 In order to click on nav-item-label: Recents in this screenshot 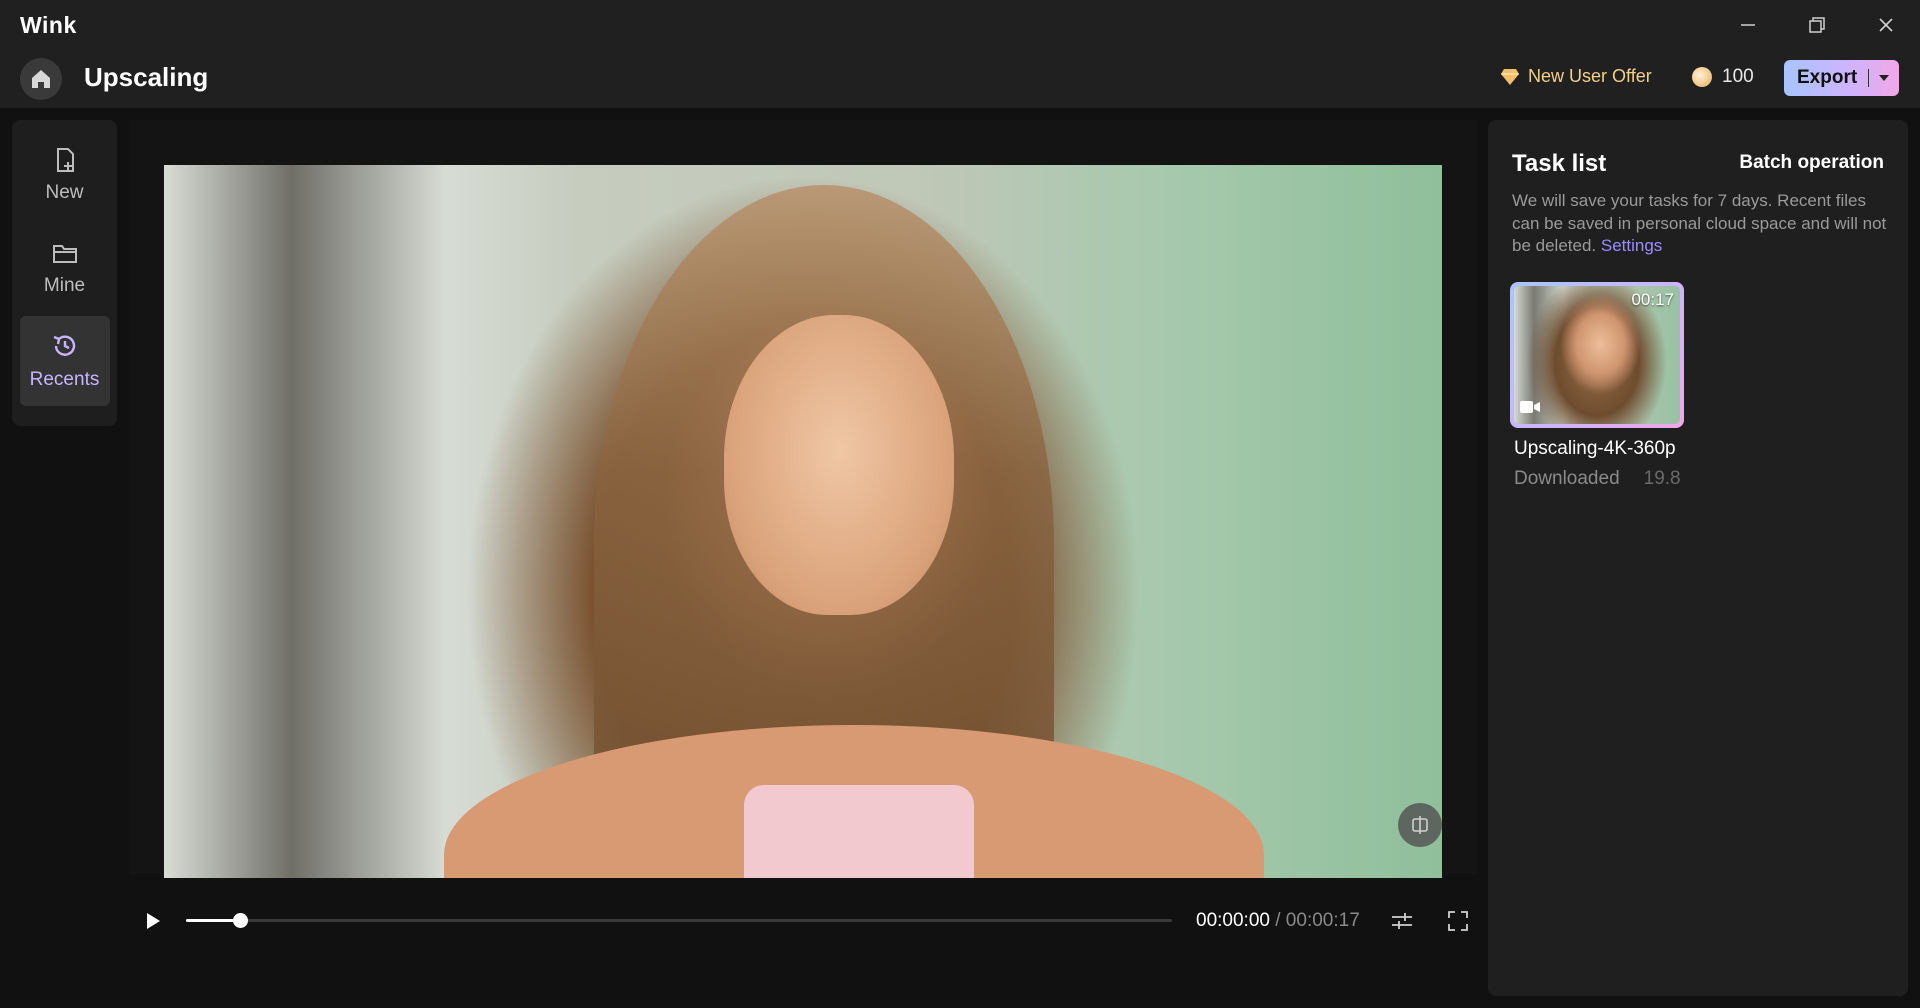, I will do `click(64, 379)`.